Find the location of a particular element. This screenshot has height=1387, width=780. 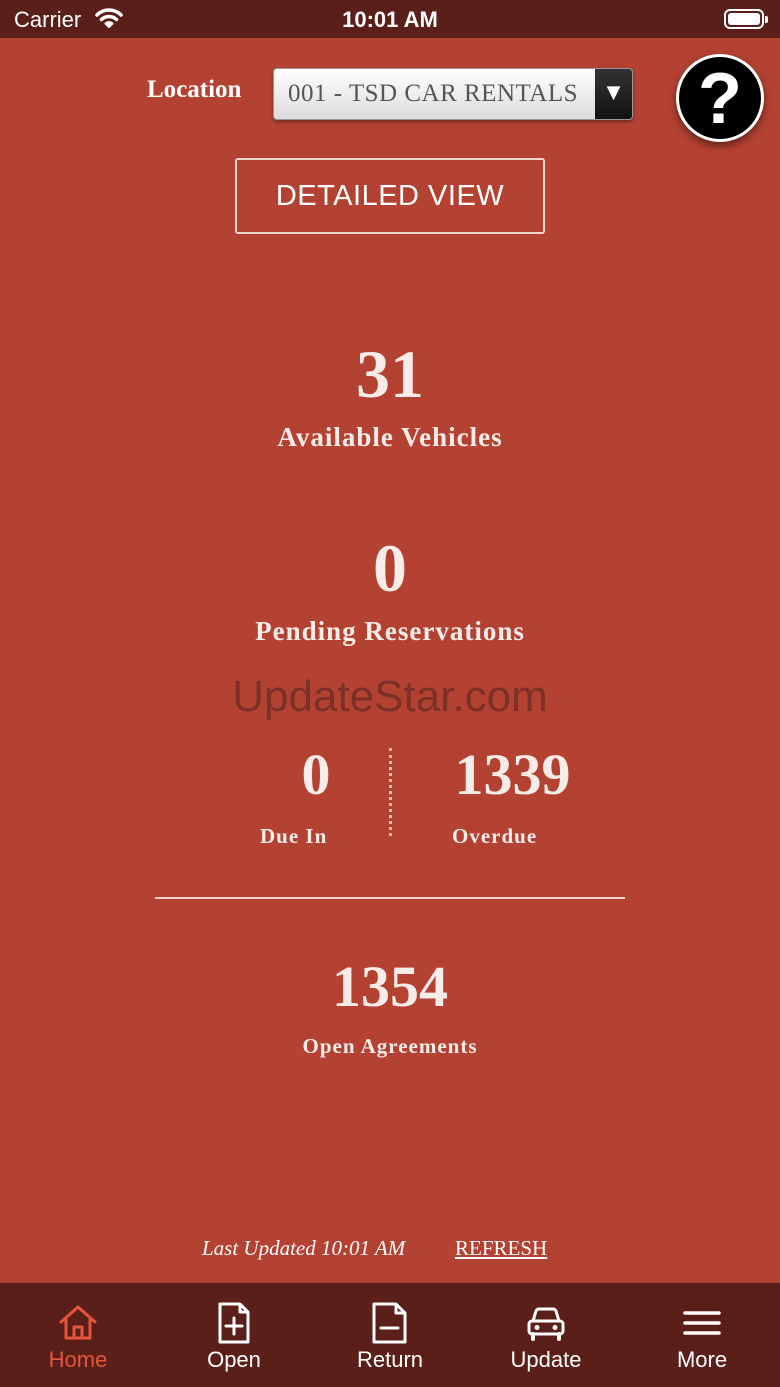

tab-home-label: Home is located at coordinates (78, 1359).